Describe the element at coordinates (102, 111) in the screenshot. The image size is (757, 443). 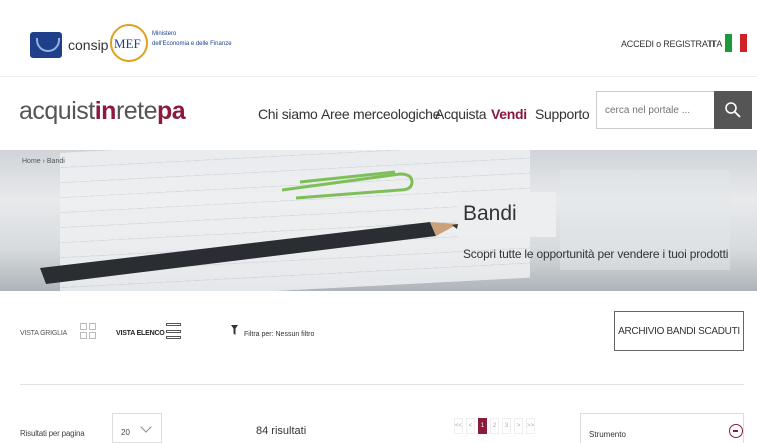
I see `site-logo: acquistinretepa` at that location.